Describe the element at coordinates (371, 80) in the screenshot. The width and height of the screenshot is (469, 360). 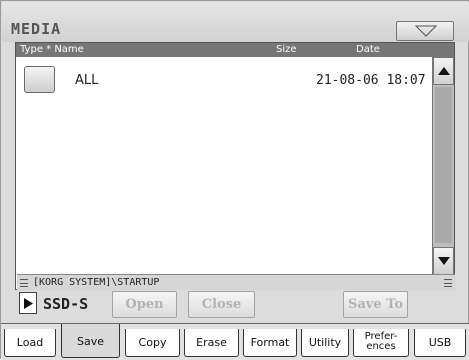
I see `file-date: 21-08-06 18:07` at that location.